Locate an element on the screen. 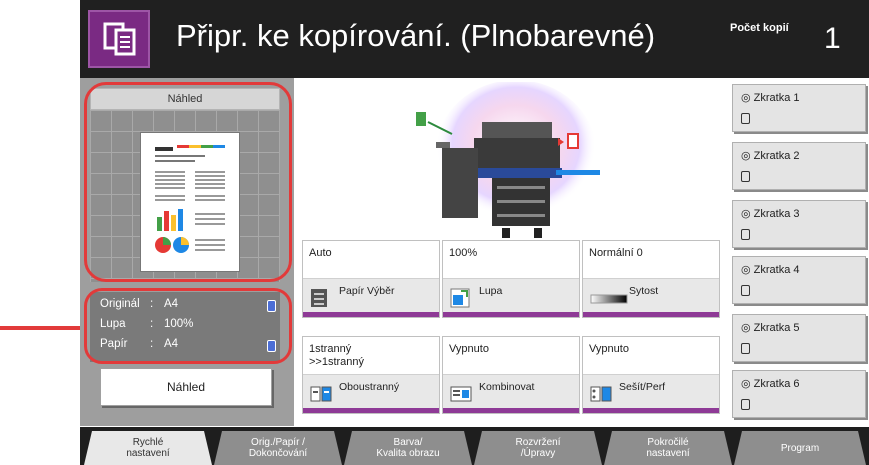  shortcut-6-label: ◎ Zkratka 6 is located at coordinates (770, 384).